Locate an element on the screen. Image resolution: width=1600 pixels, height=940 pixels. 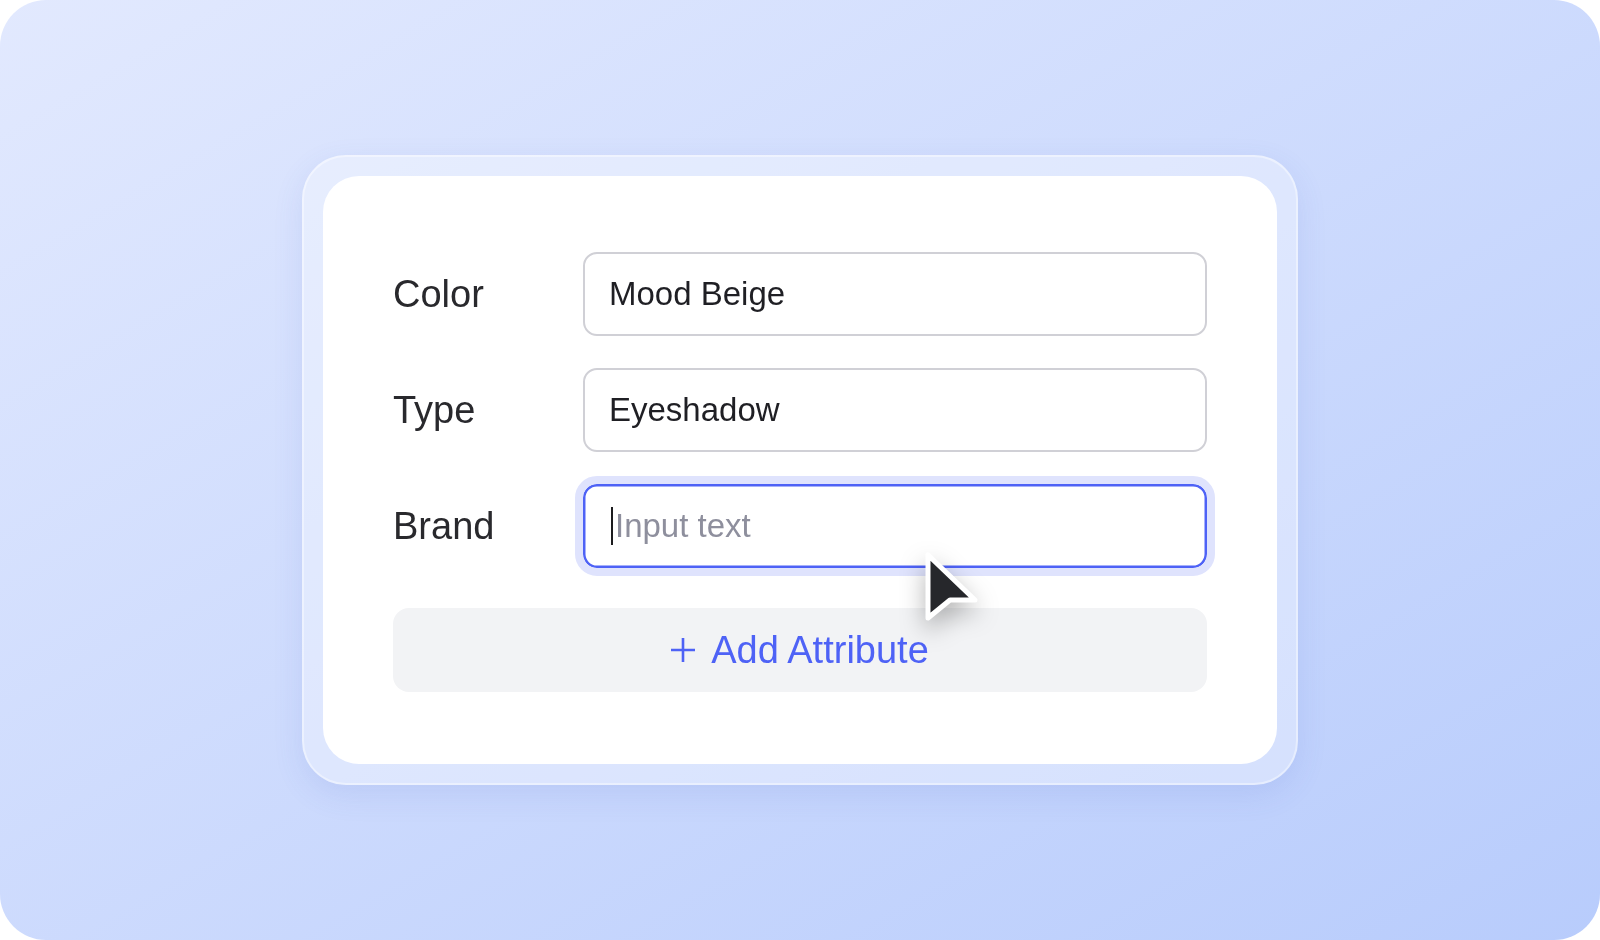
plus-icon is located at coordinates (683, 650).